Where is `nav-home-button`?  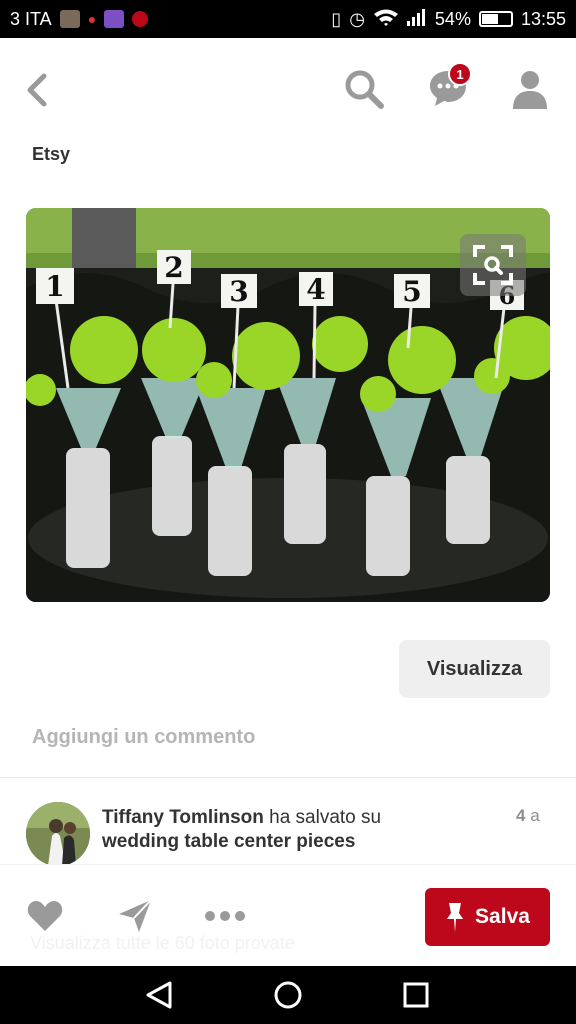 nav-home-button is located at coordinates (288, 995).